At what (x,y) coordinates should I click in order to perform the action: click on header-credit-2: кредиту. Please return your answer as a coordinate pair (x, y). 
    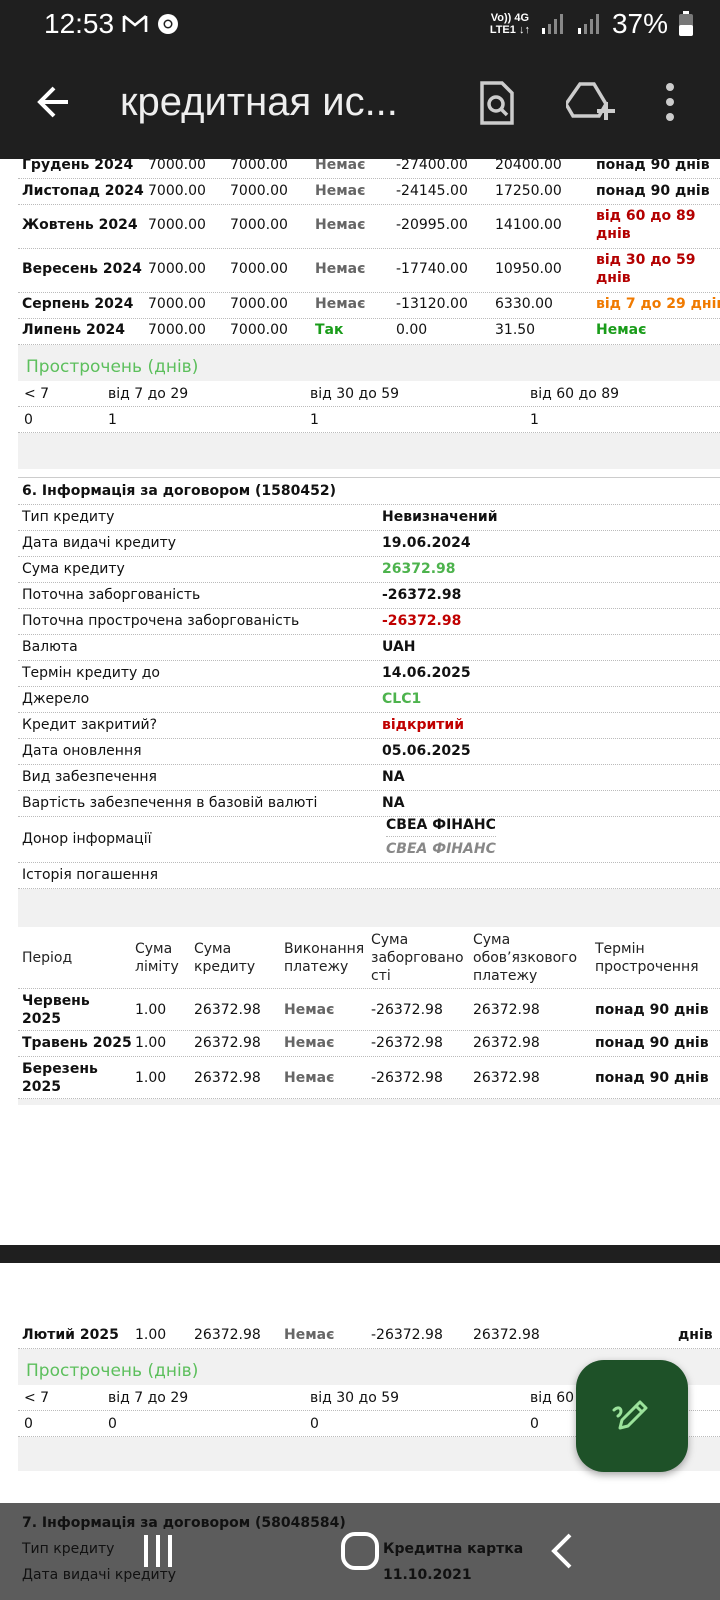
    Looking at the image, I should click on (225, 967).